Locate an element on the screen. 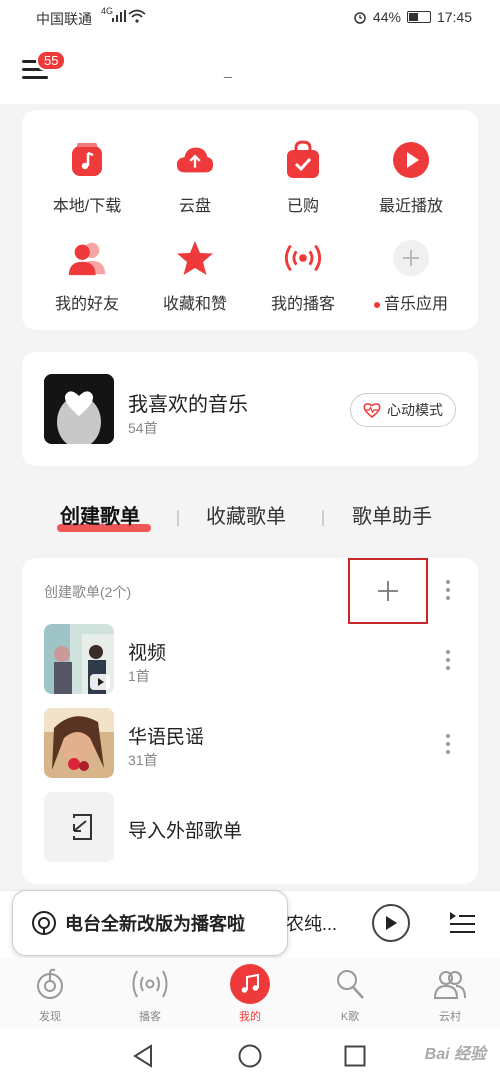 The width and height of the screenshot is (500, 1083). favorite-title: 我喜欢的音乐 is located at coordinates (188, 405).